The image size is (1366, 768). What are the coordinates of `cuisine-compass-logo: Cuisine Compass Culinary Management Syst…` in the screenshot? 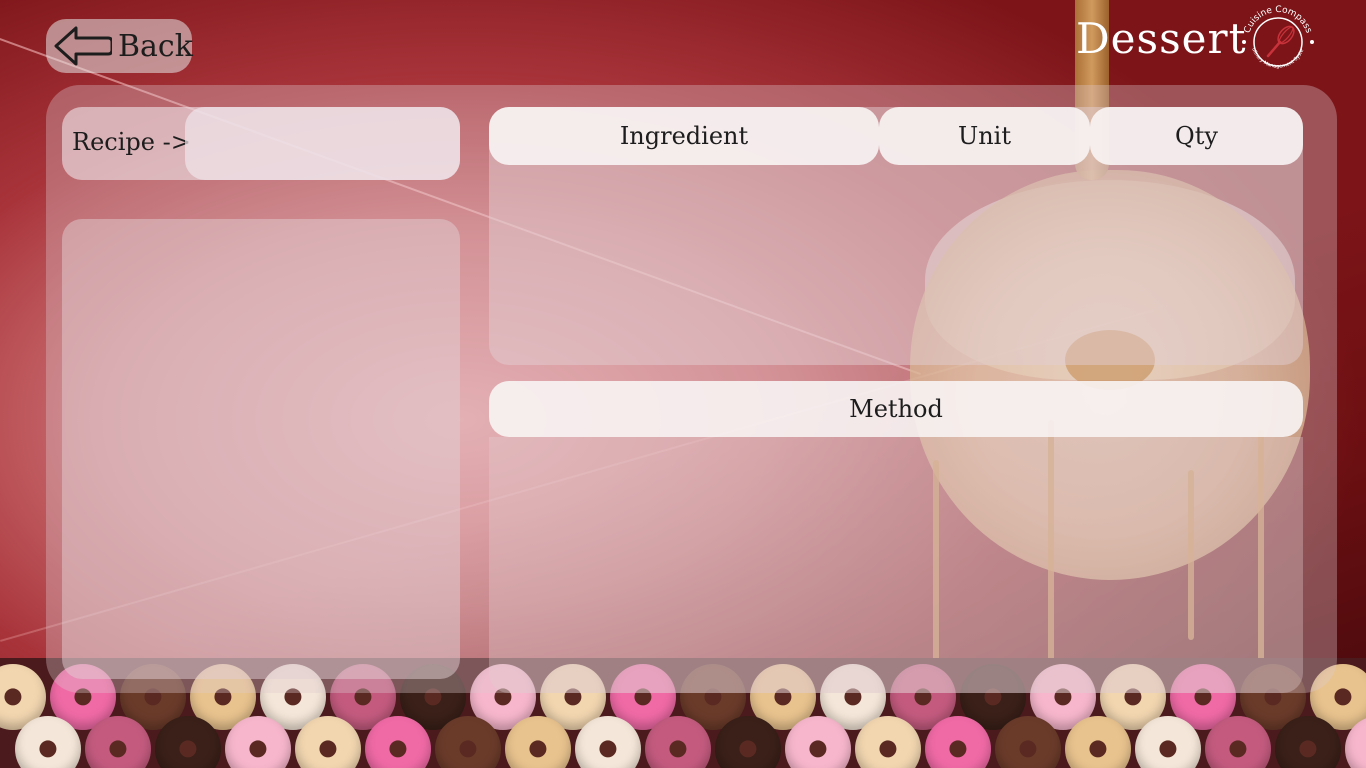 It's located at (1276, 36).